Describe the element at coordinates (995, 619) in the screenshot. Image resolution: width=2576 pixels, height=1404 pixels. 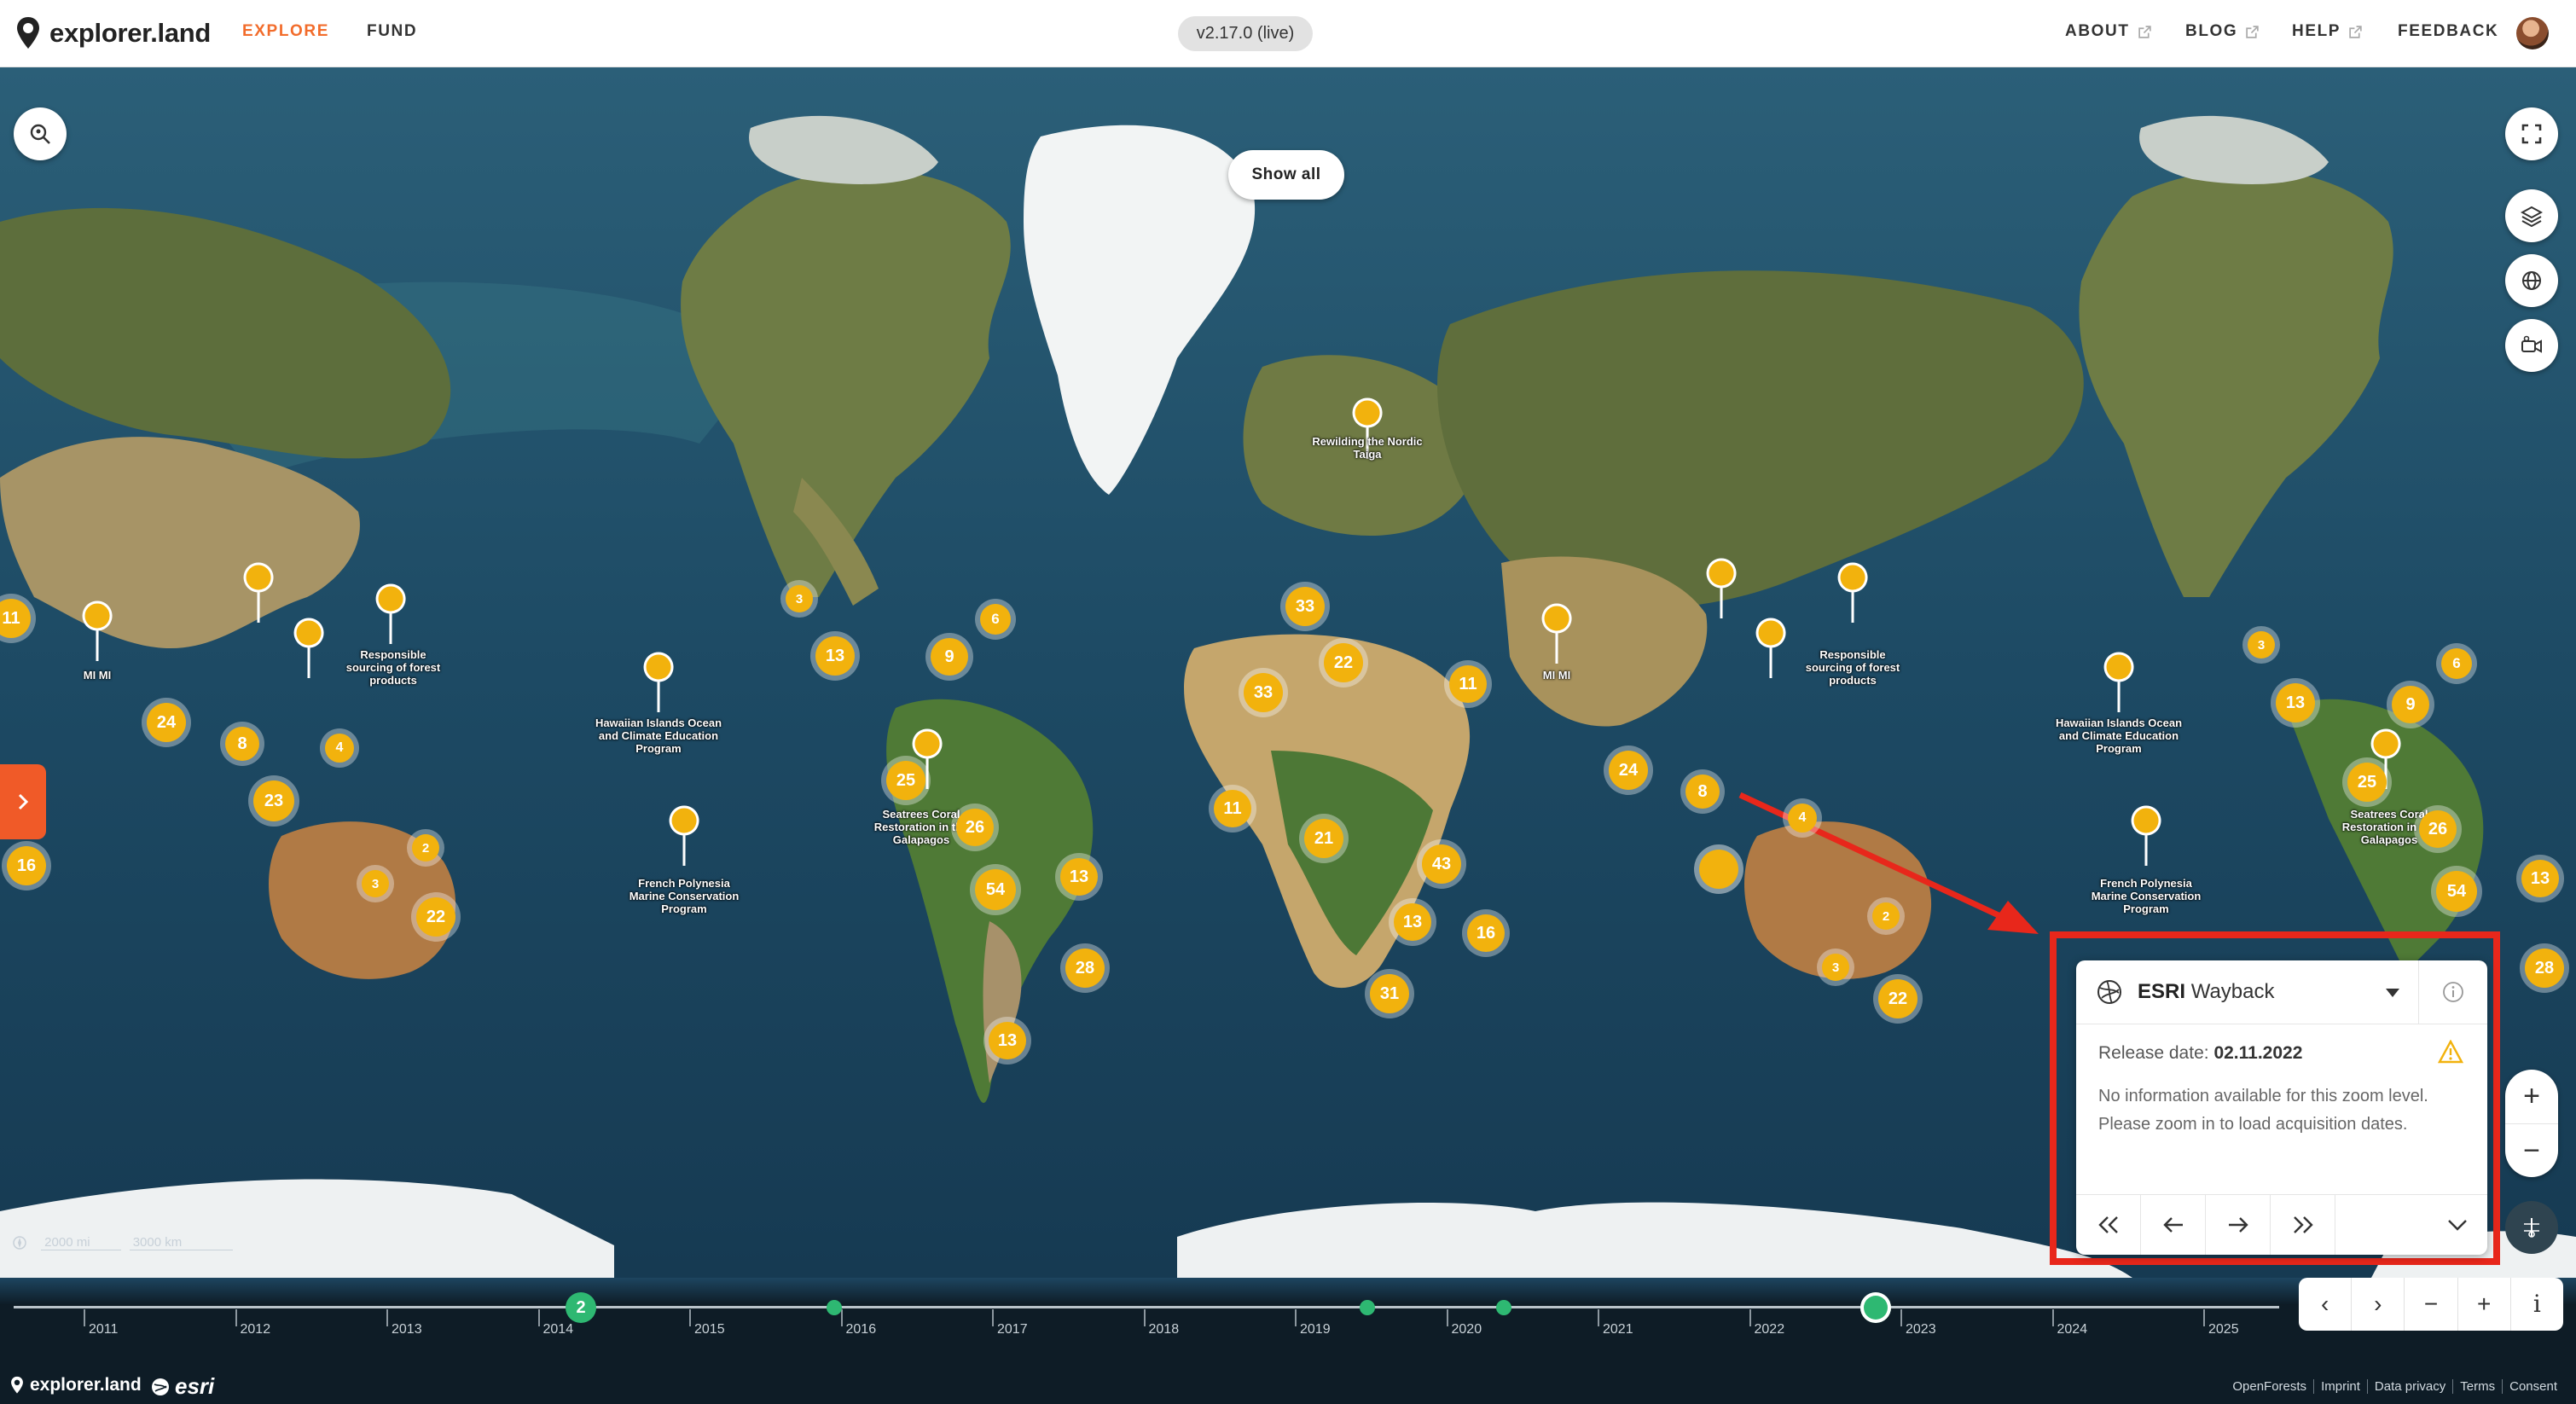
I see `cluster-marker: 6` at that location.